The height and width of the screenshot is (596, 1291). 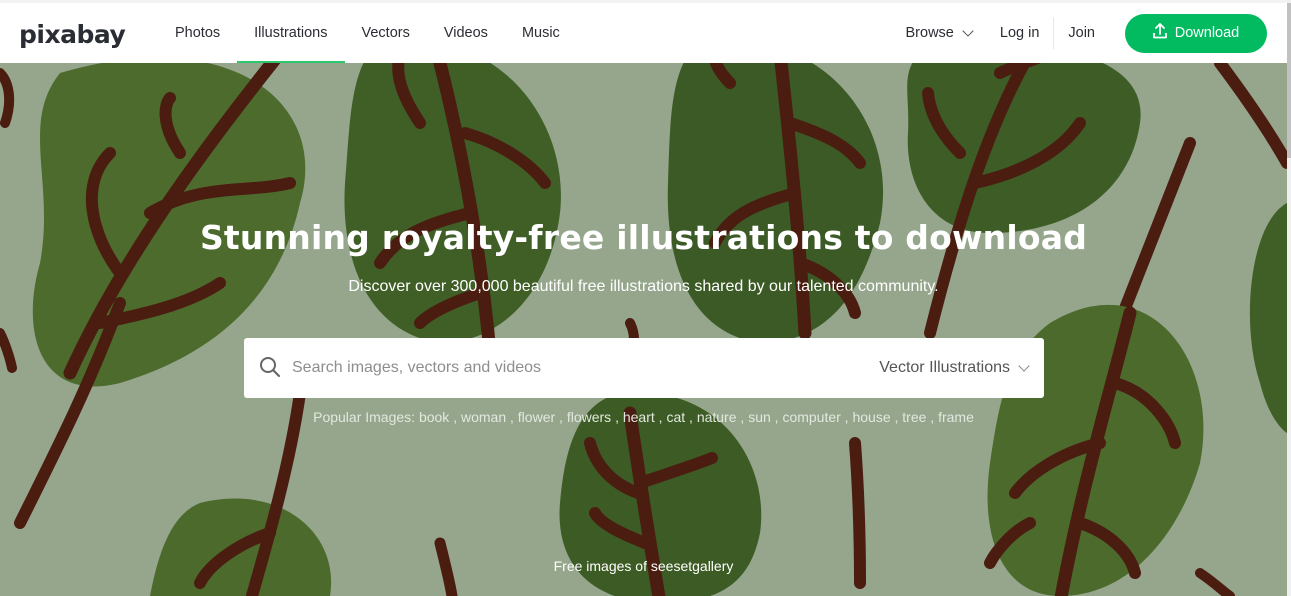 I want to click on page-scrollbar, so click(x=1289, y=298).